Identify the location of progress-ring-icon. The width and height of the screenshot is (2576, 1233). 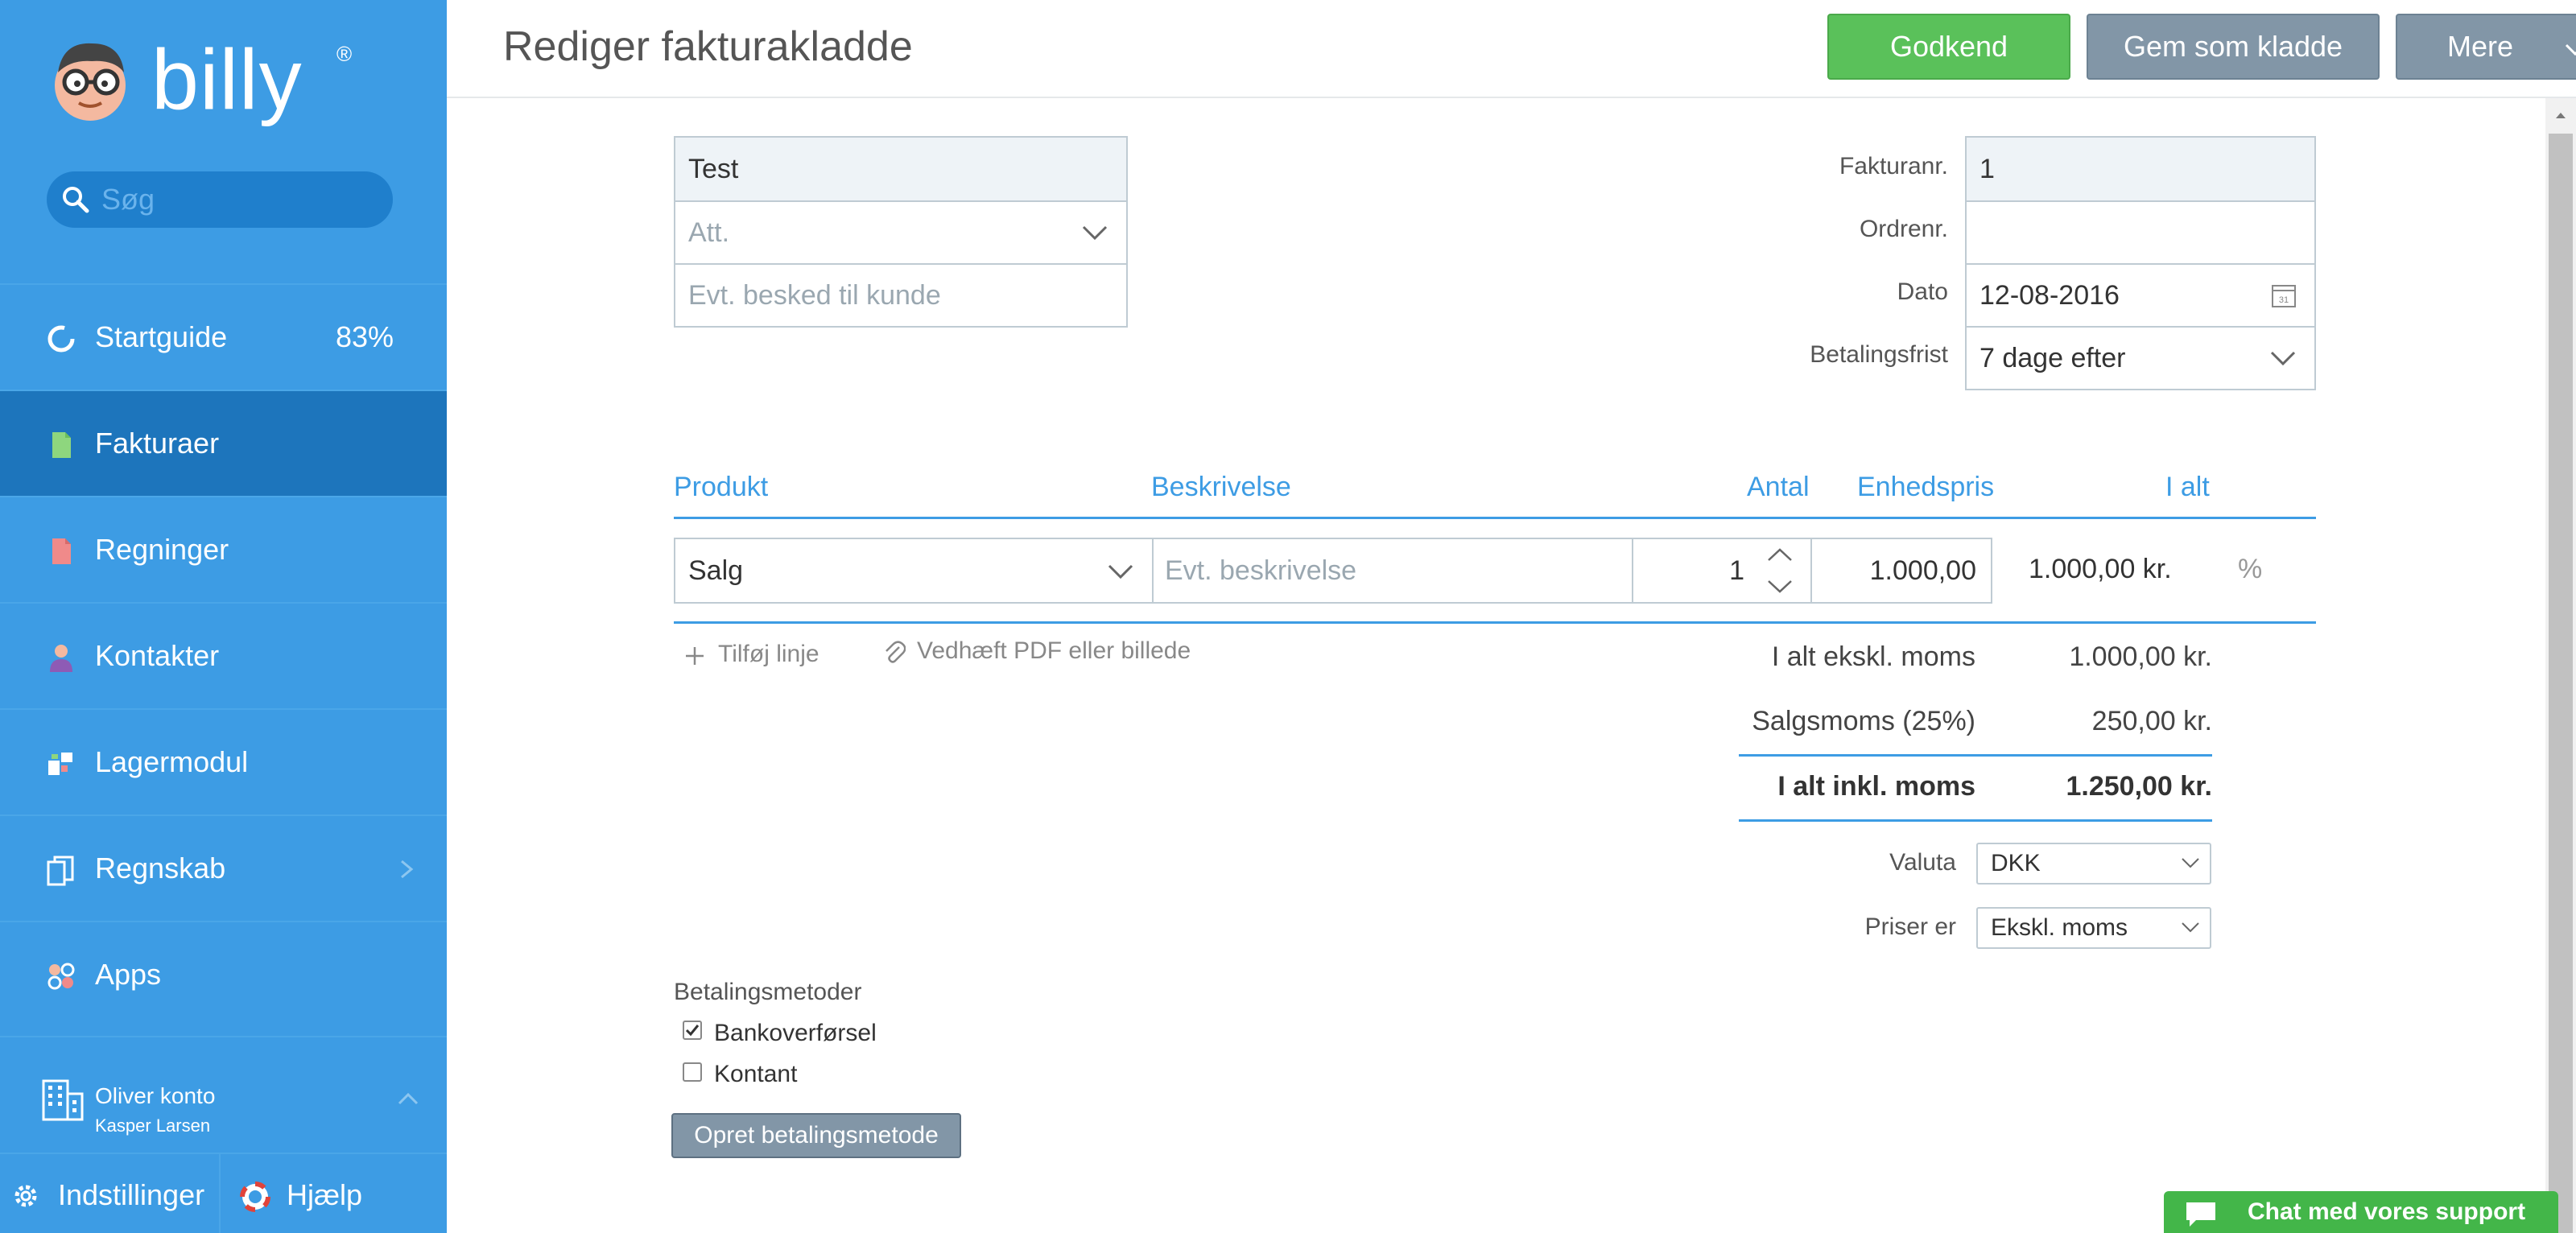
(61, 339).